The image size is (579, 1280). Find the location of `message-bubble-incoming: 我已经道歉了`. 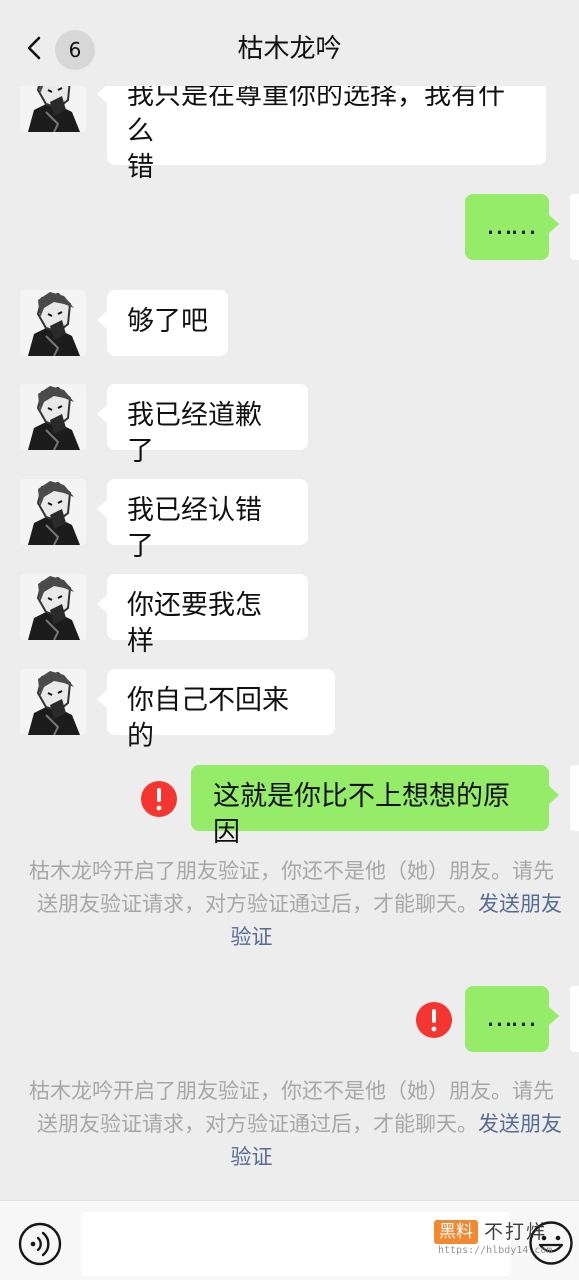

message-bubble-incoming: 我已经道歉了 is located at coordinates (202, 425).